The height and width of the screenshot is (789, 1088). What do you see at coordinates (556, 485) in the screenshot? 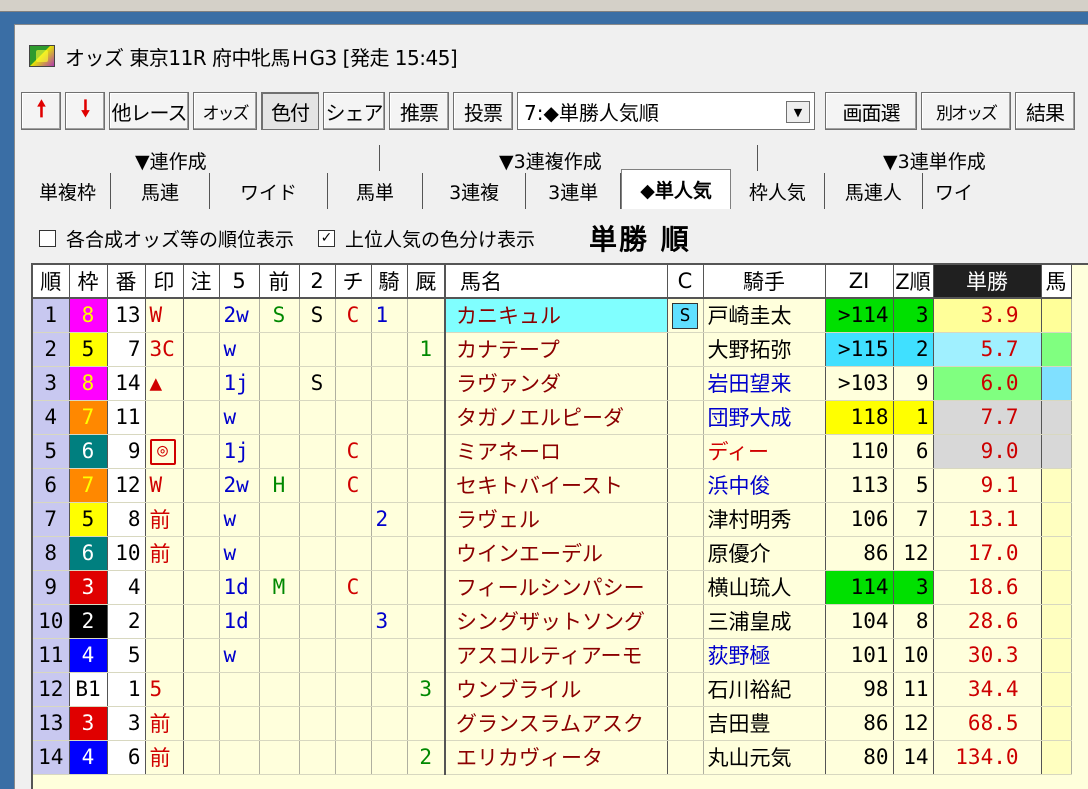
I see `cell-name: セキトバイースト` at bounding box center [556, 485].